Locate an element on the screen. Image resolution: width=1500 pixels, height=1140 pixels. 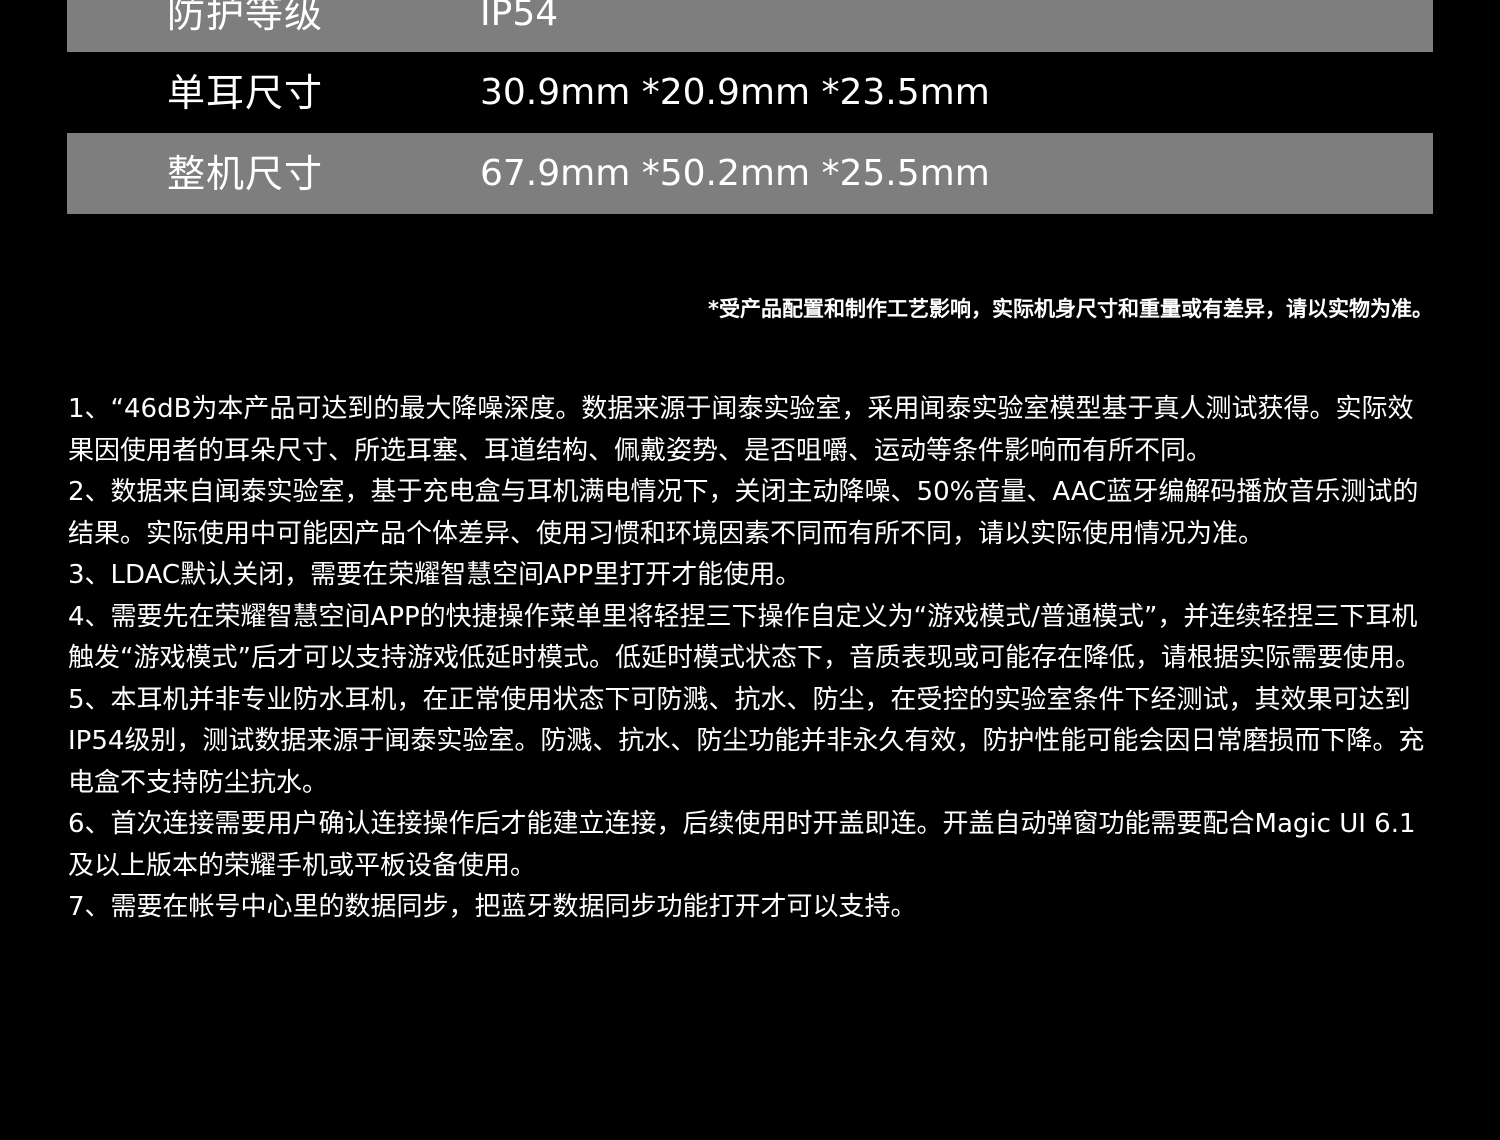
footnote-item: 7、需要在帐号中心里的数据同步，把蓝牙数据同步功能打开才可以支持。 is located at coordinates (492, 907).